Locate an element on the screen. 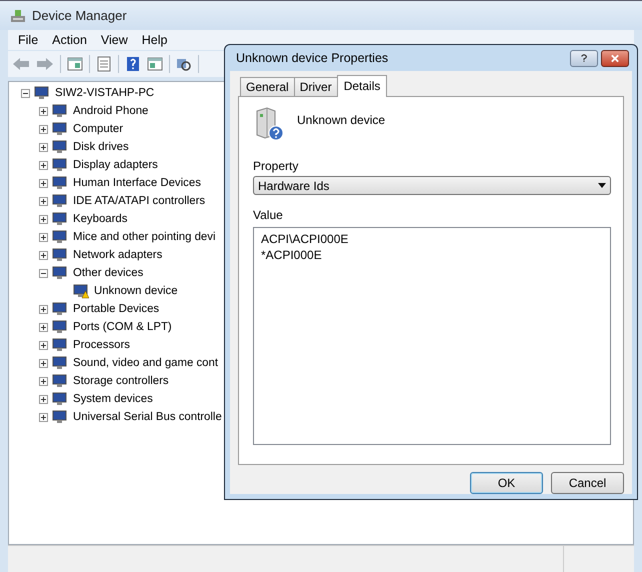 Image resolution: width=642 pixels, height=572 pixels. close-icon is located at coordinates (615, 58).